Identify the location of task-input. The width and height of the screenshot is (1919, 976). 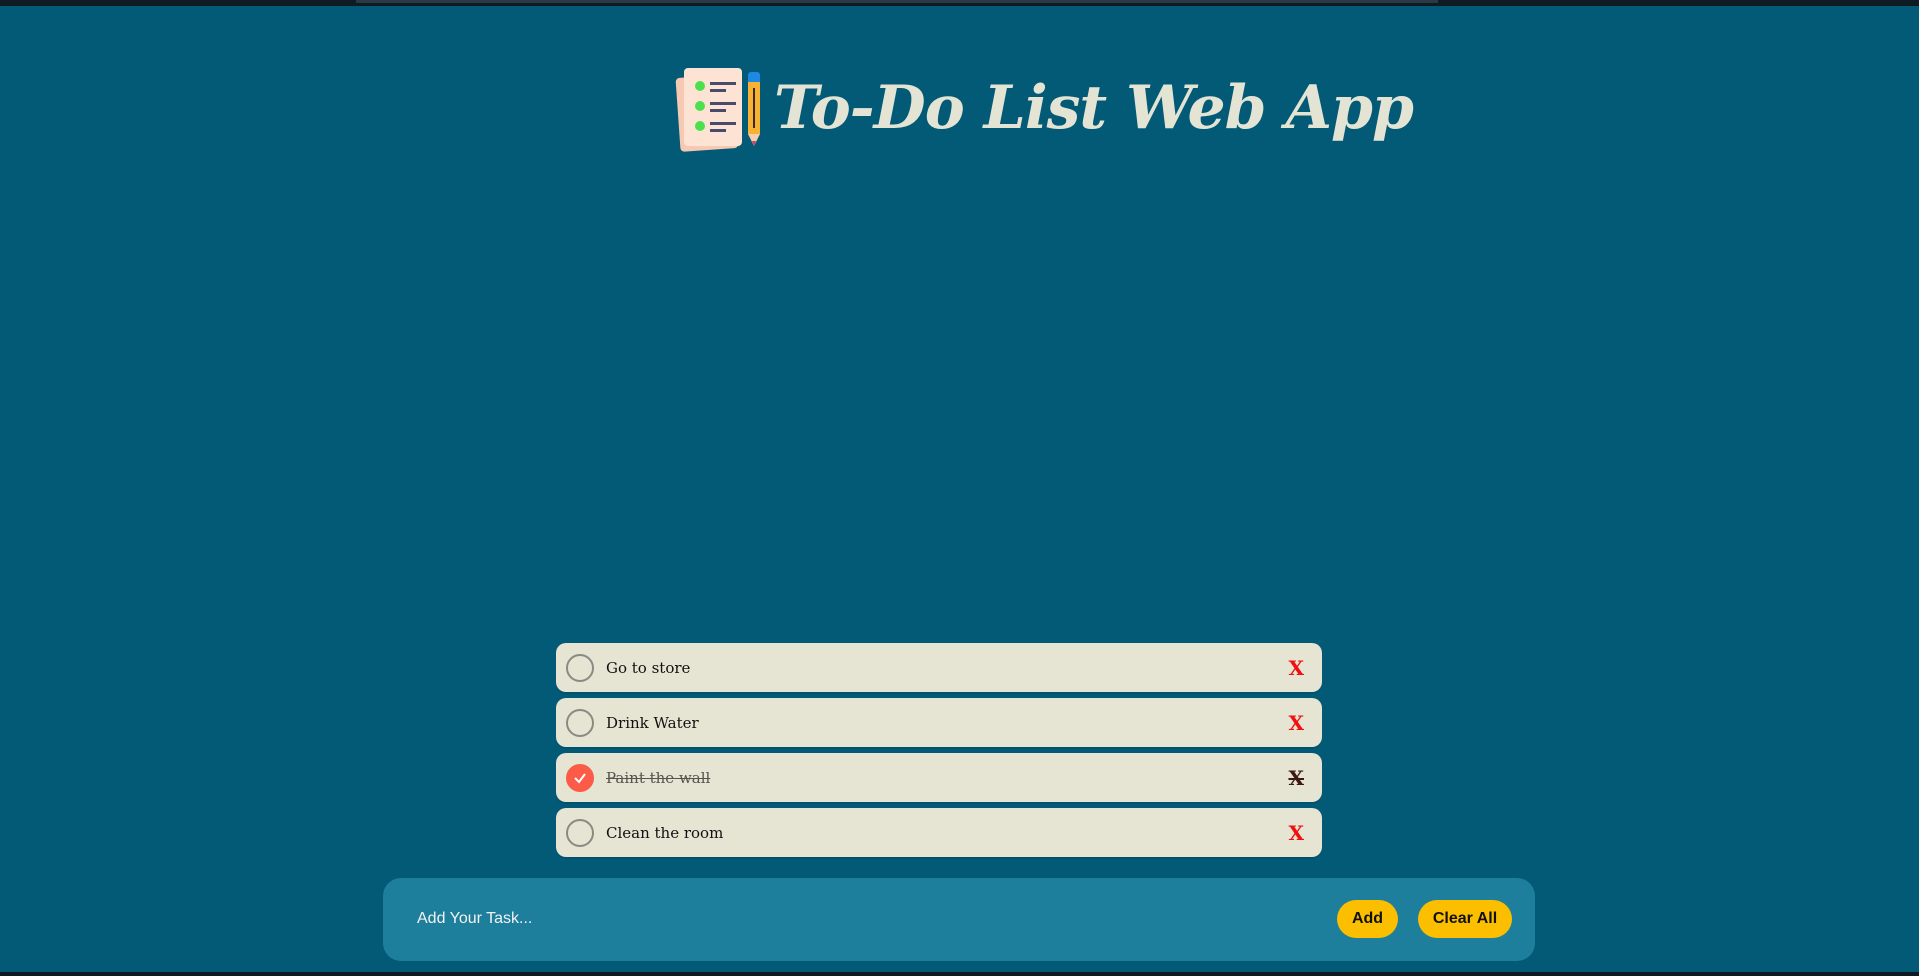
(767, 919).